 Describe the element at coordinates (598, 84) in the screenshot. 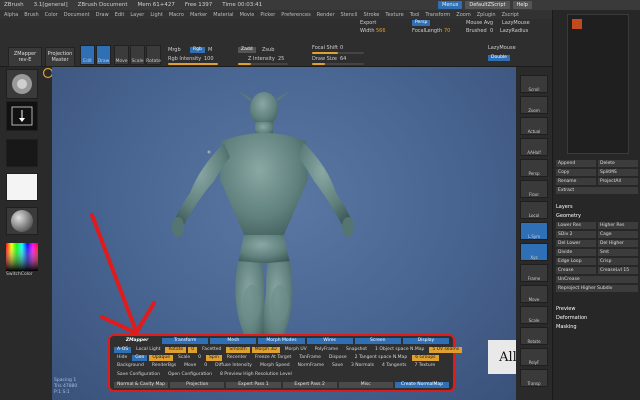

I see `subtool-list` at that location.